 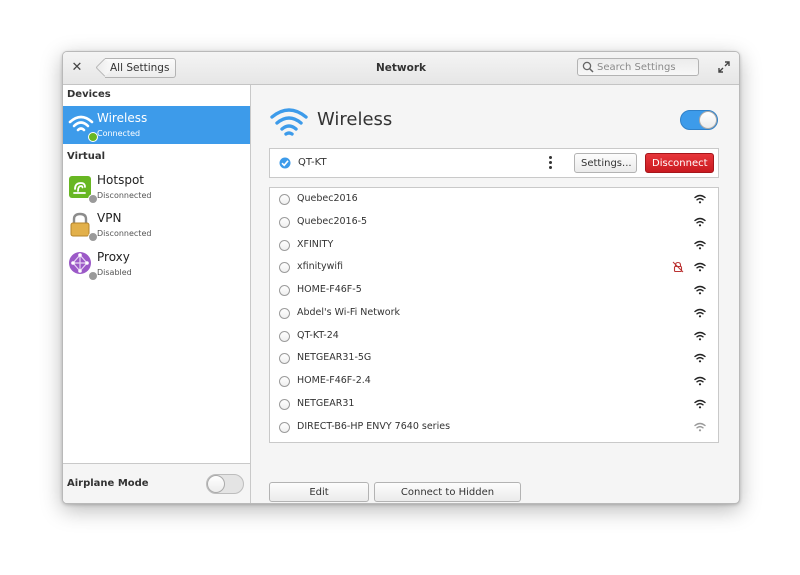 I want to click on section-title-virtual: Virtual, so click(x=86, y=156).